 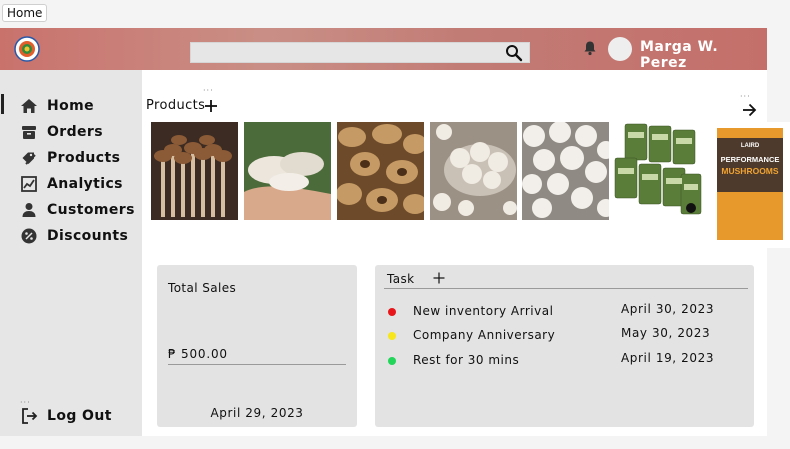 I want to click on total-sales-date: April 29, 2023, so click(x=257, y=413).